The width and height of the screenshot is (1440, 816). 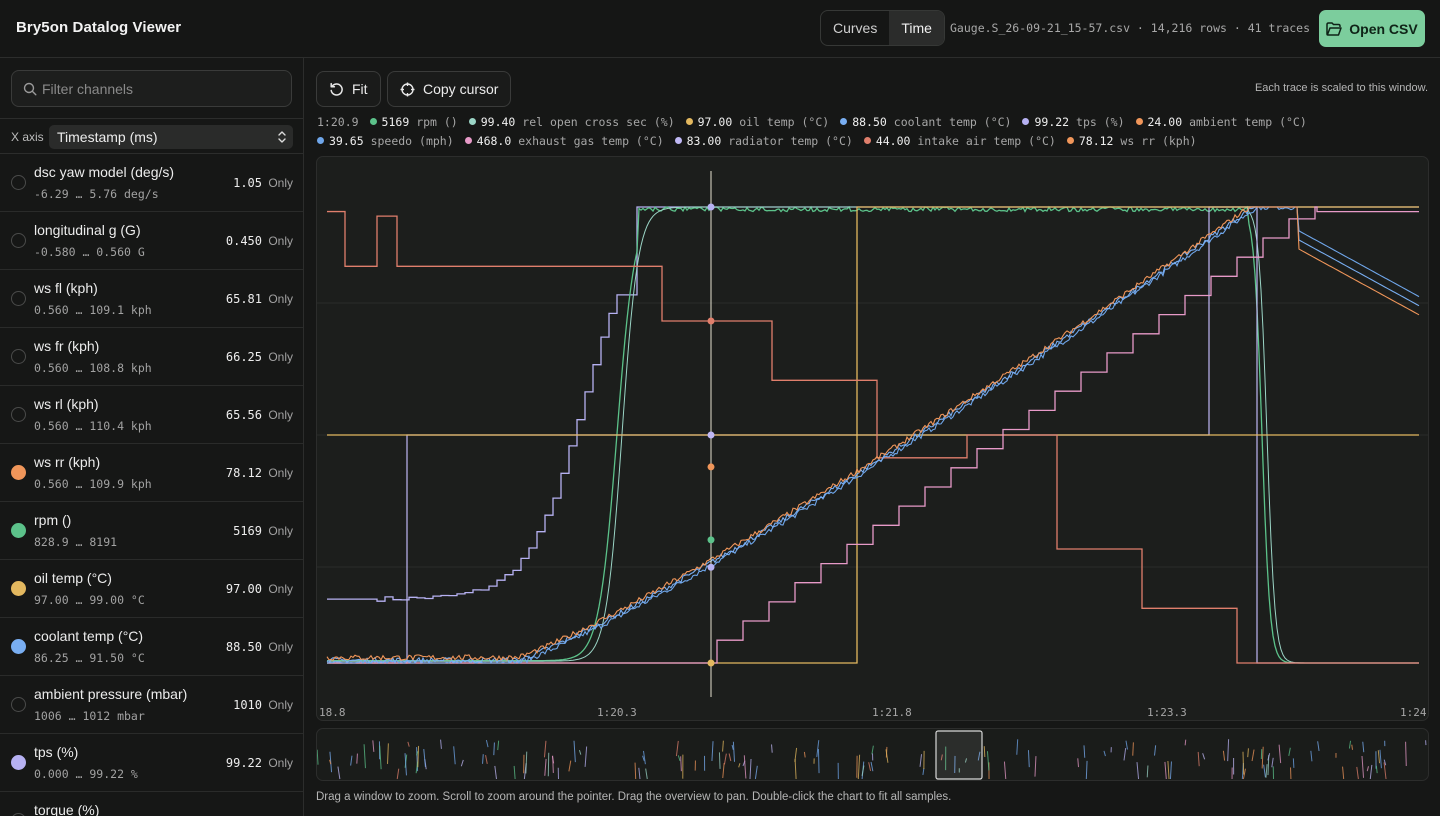 What do you see at coordinates (598, 122) in the screenshot?
I see `readout-label: rel open cross sec (%)` at bounding box center [598, 122].